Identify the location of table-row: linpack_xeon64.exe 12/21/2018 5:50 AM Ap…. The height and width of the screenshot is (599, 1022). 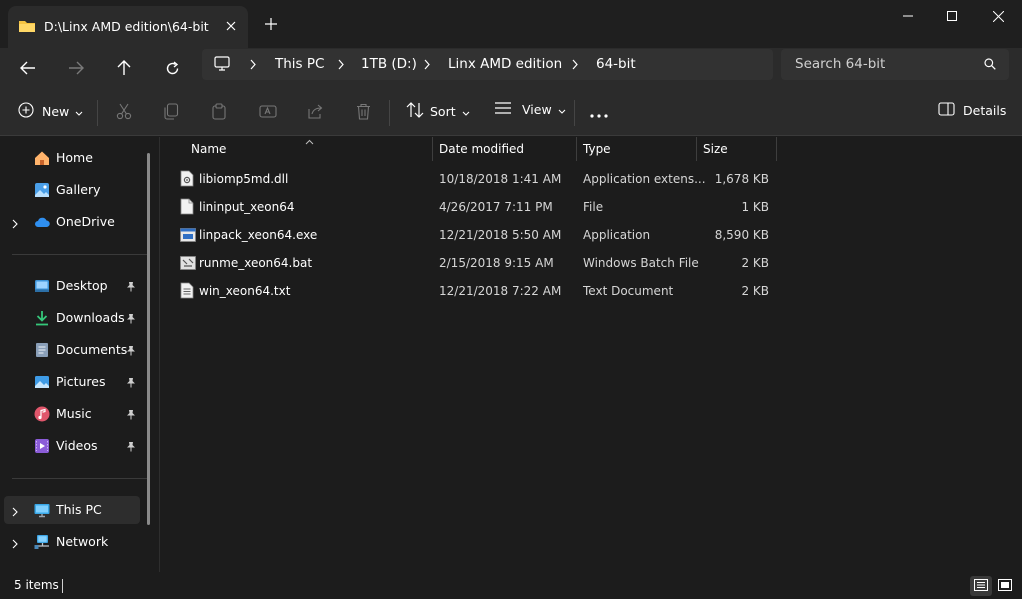
(476, 235).